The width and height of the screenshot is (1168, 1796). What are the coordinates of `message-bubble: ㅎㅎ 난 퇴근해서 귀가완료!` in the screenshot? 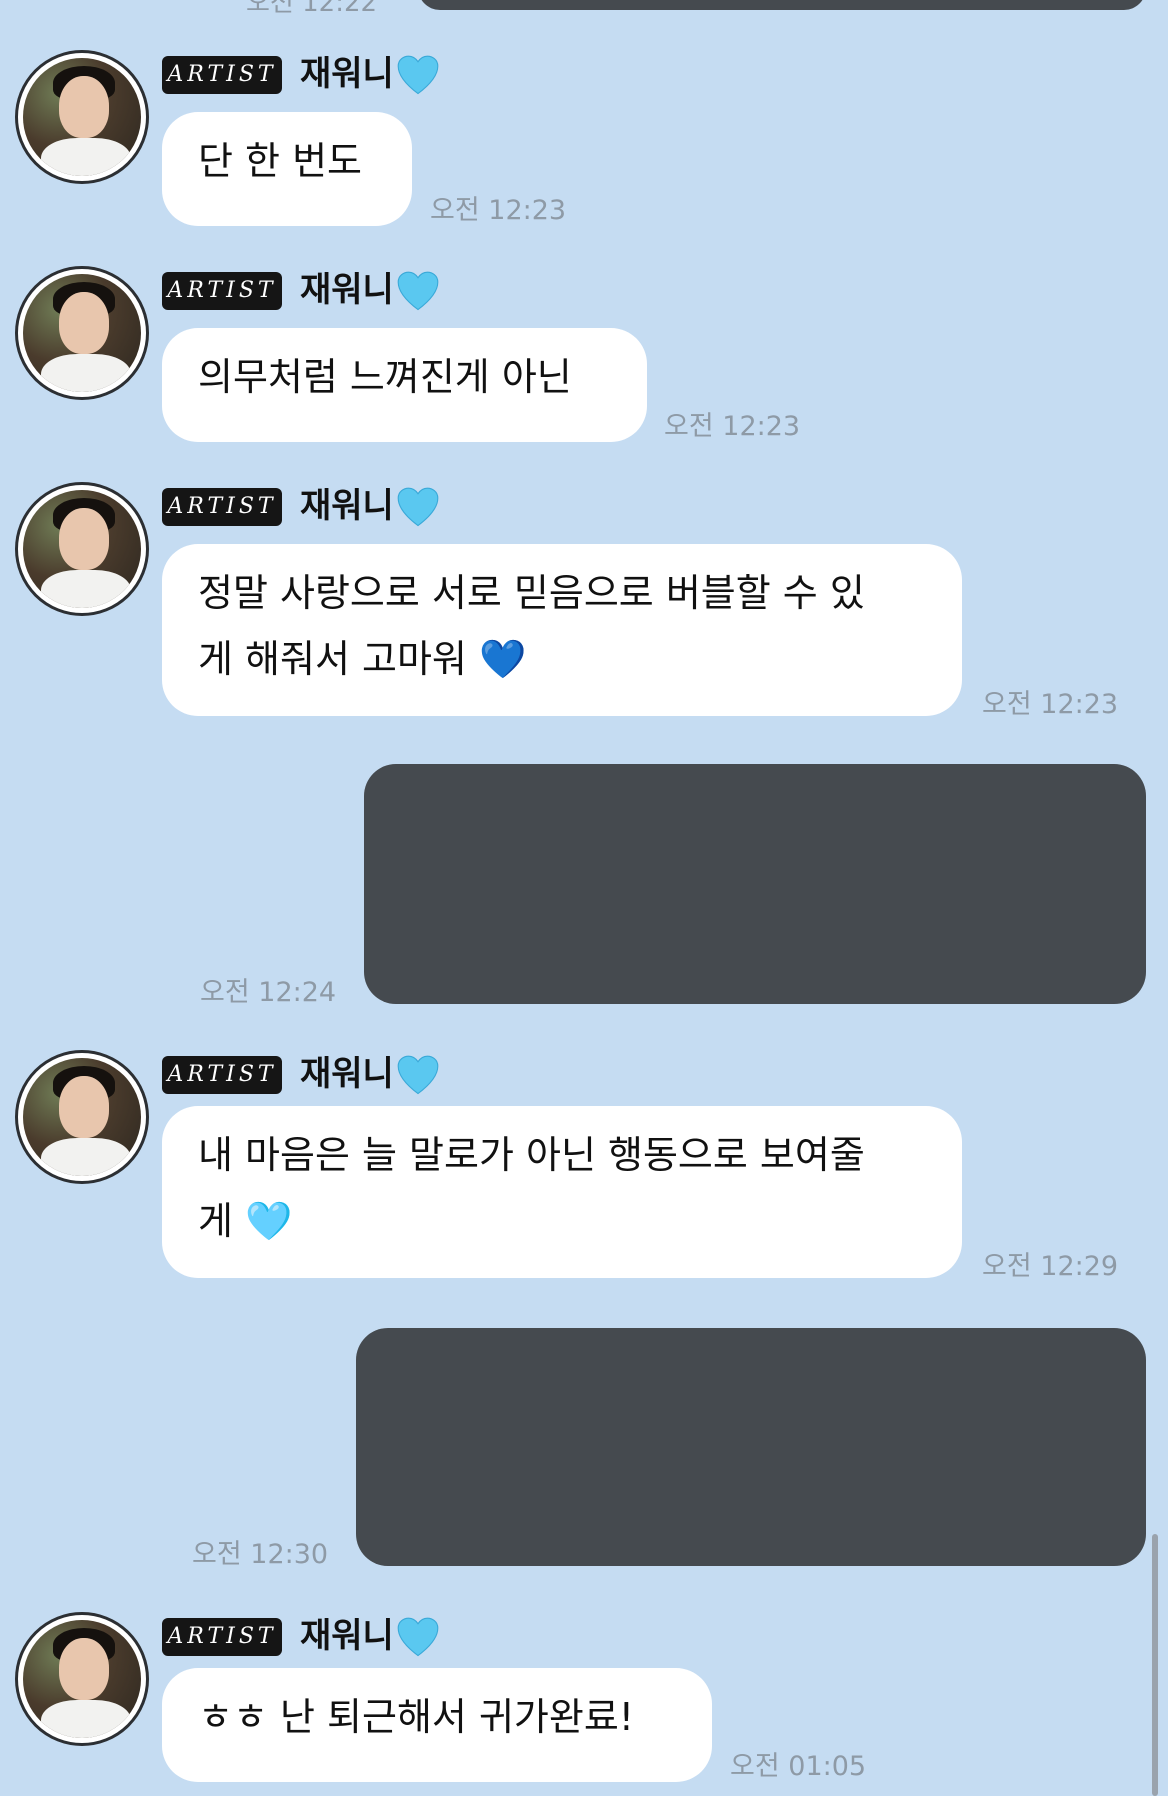 It's located at (437, 1725).